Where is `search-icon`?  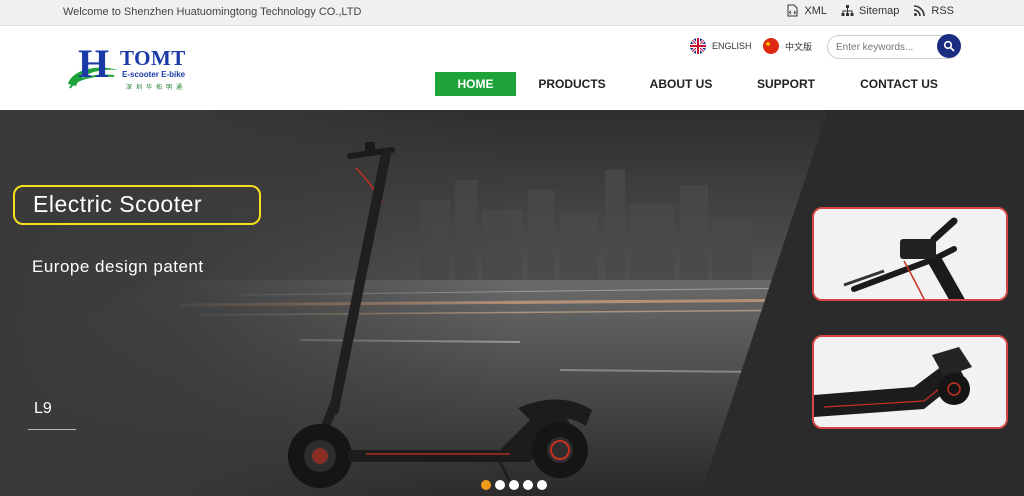
search-icon is located at coordinates (949, 46).